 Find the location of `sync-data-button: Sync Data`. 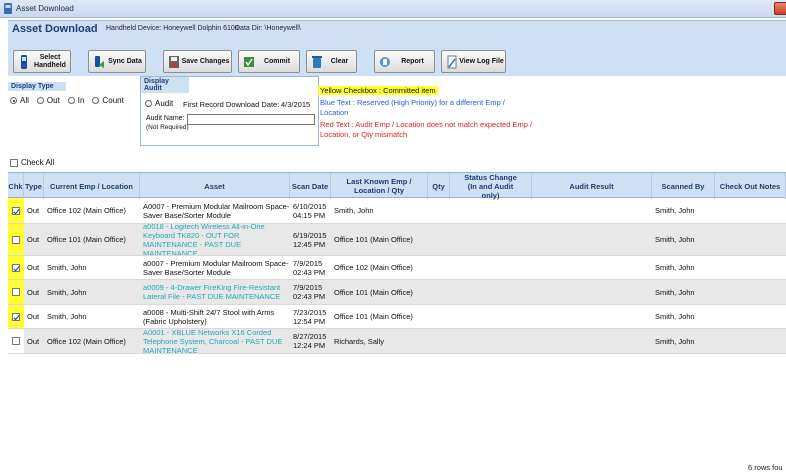

sync-data-button: Sync Data is located at coordinates (117, 61).